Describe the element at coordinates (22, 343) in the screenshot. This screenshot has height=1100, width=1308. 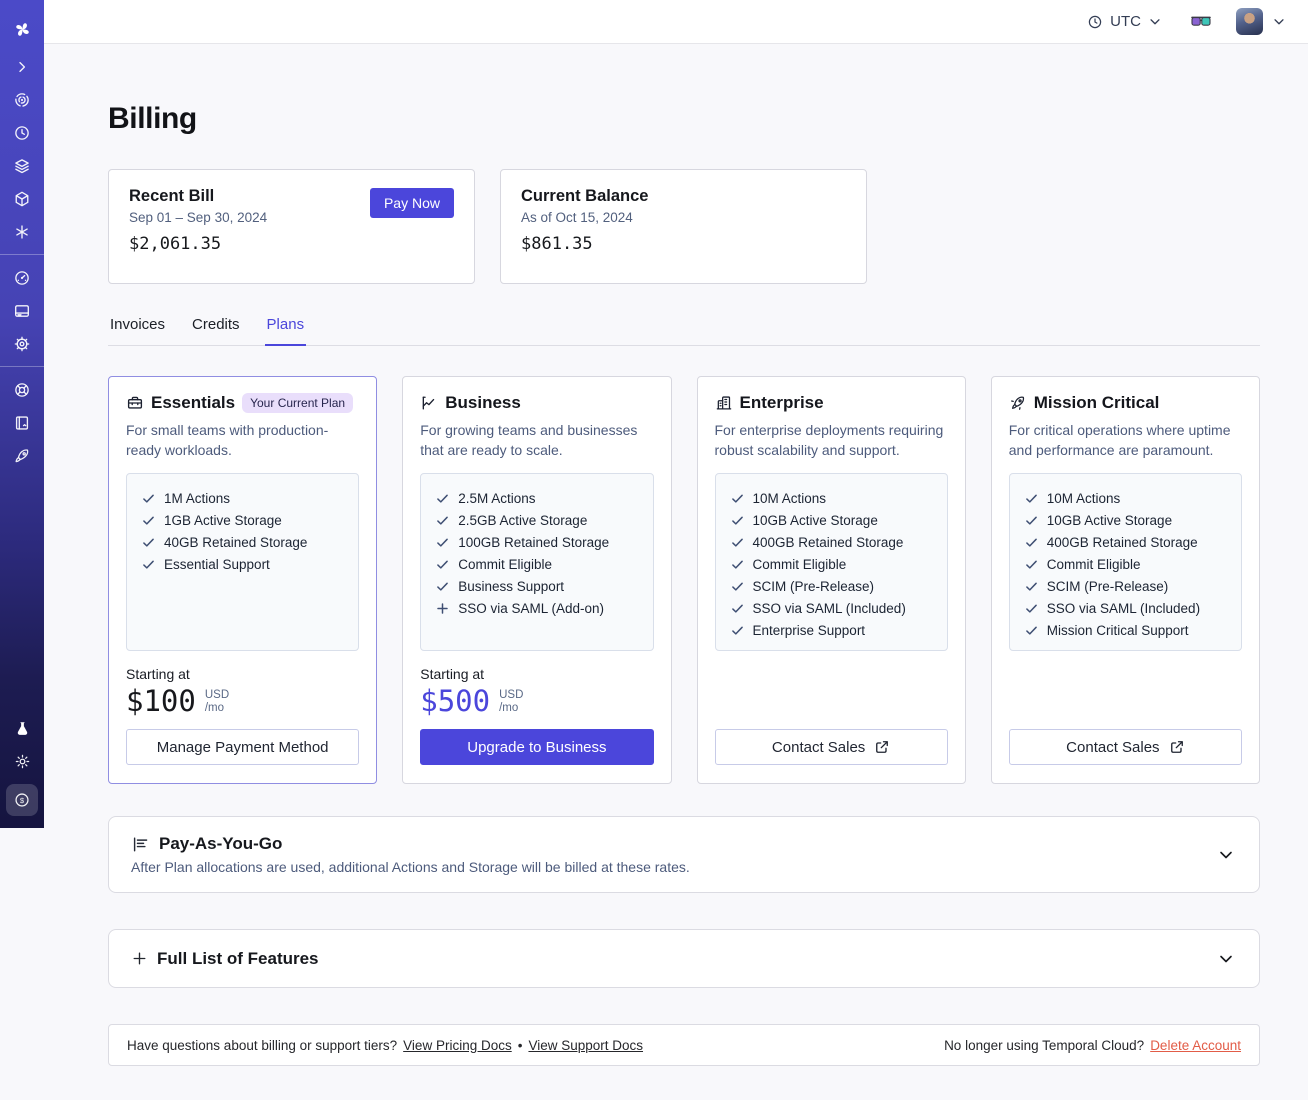
I see `sidebar-item-settings` at that location.